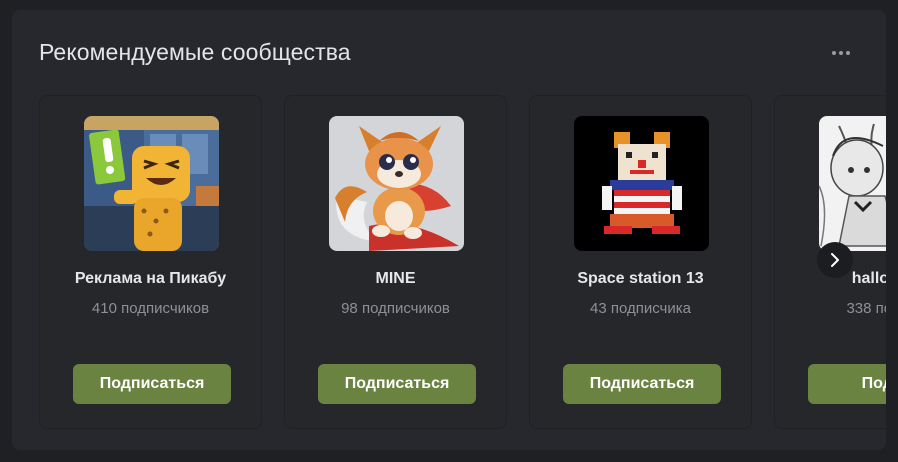 The width and height of the screenshot is (898, 462). I want to click on chevron-right-icon, so click(835, 260).